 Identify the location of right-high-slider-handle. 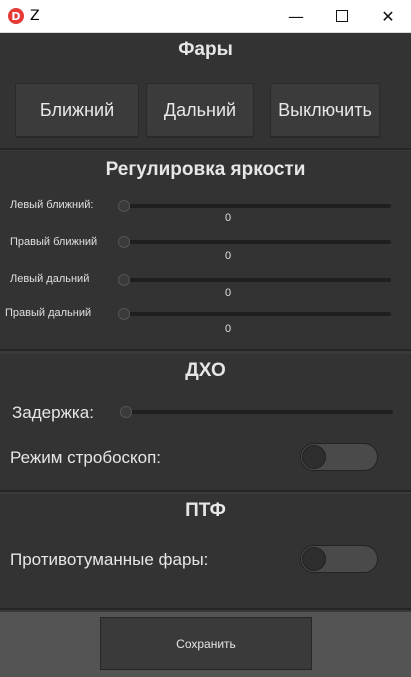
(124, 314).